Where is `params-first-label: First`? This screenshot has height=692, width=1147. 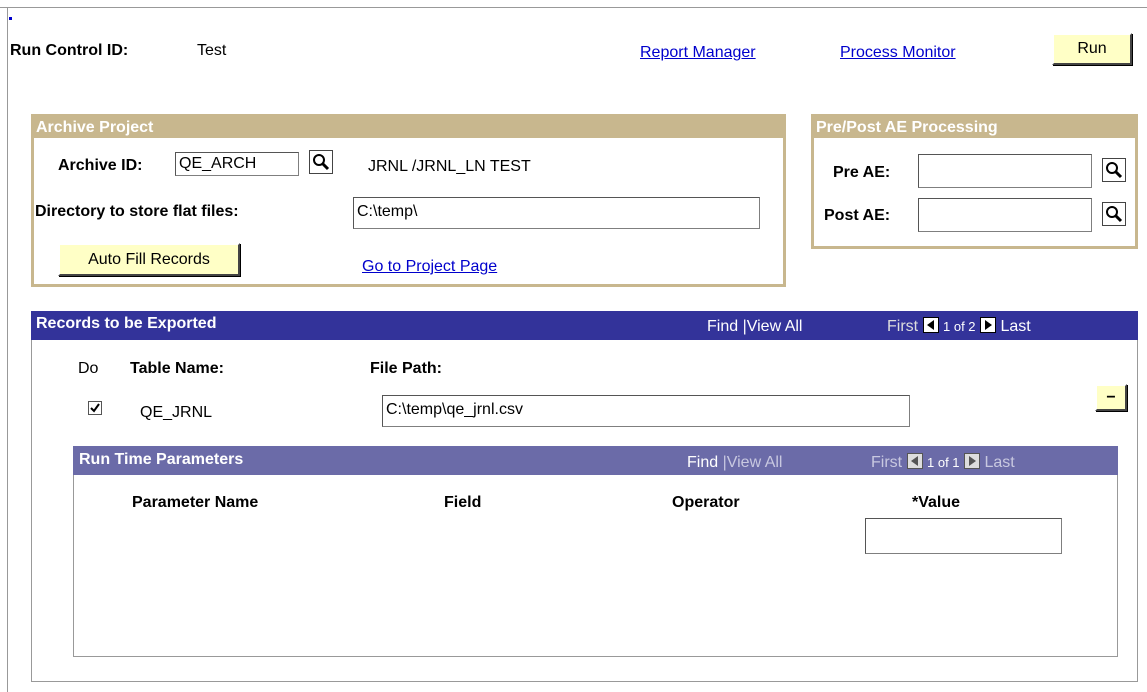 params-first-label: First is located at coordinates (887, 462).